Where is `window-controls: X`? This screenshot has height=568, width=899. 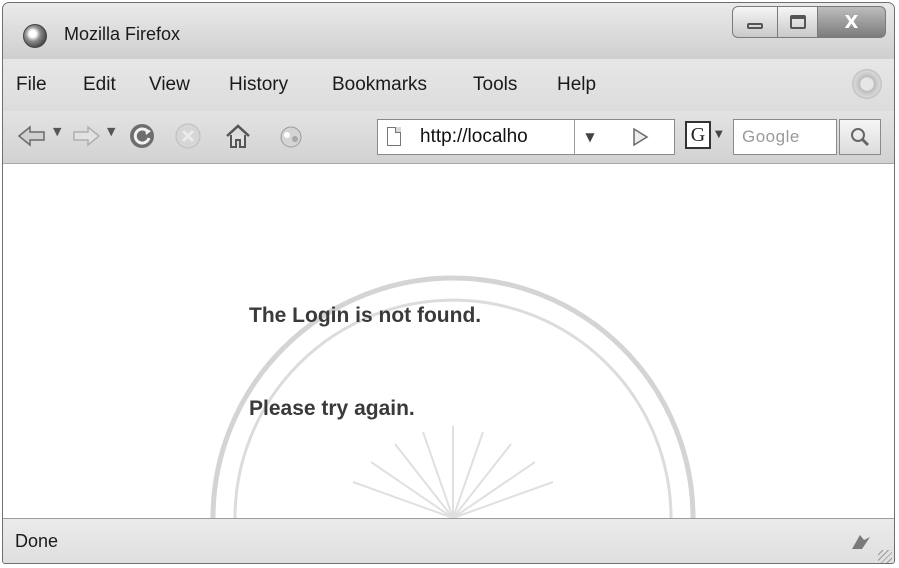
window-controls: X is located at coordinates (809, 23).